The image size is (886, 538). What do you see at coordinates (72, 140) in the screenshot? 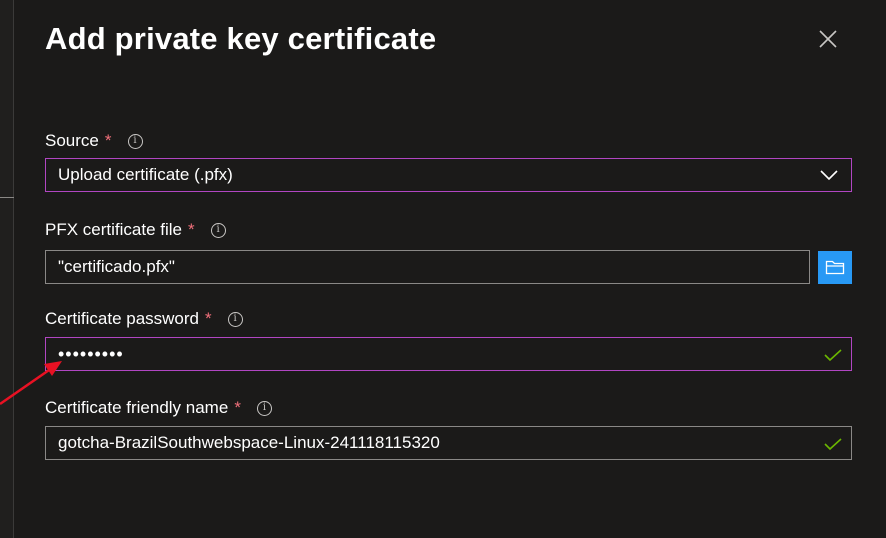
I see `source-label: Source` at bounding box center [72, 140].